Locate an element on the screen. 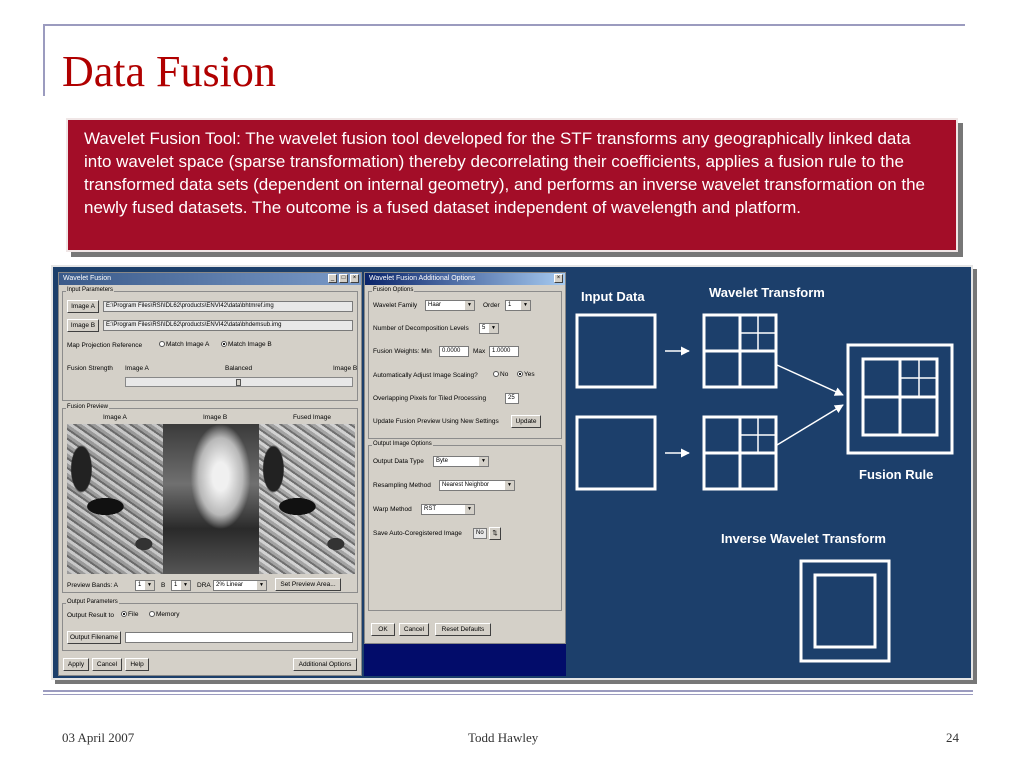 This screenshot has height=768, width=1024. left-rule is located at coordinates (44, 60).